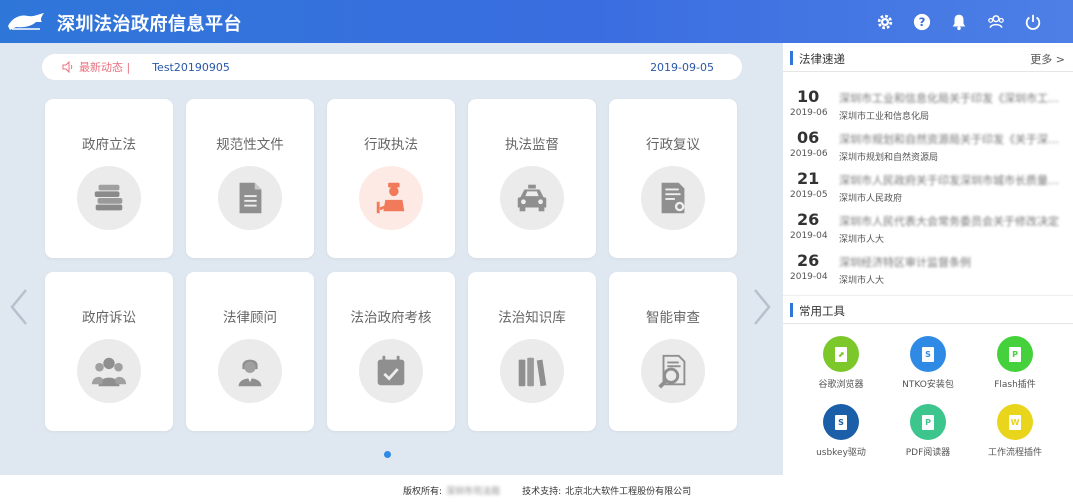  What do you see at coordinates (542, 492) in the screenshot?
I see `support-label: 技术支持:` at bounding box center [542, 492].